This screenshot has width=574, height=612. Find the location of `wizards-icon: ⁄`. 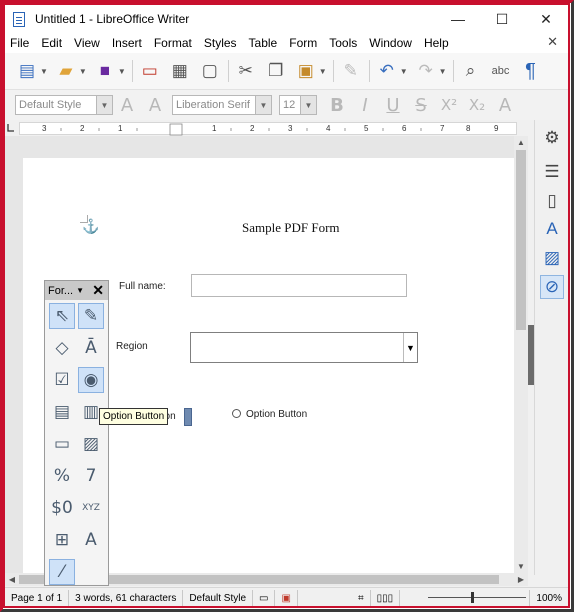

wizards-icon: ⁄ is located at coordinates (62, 572).